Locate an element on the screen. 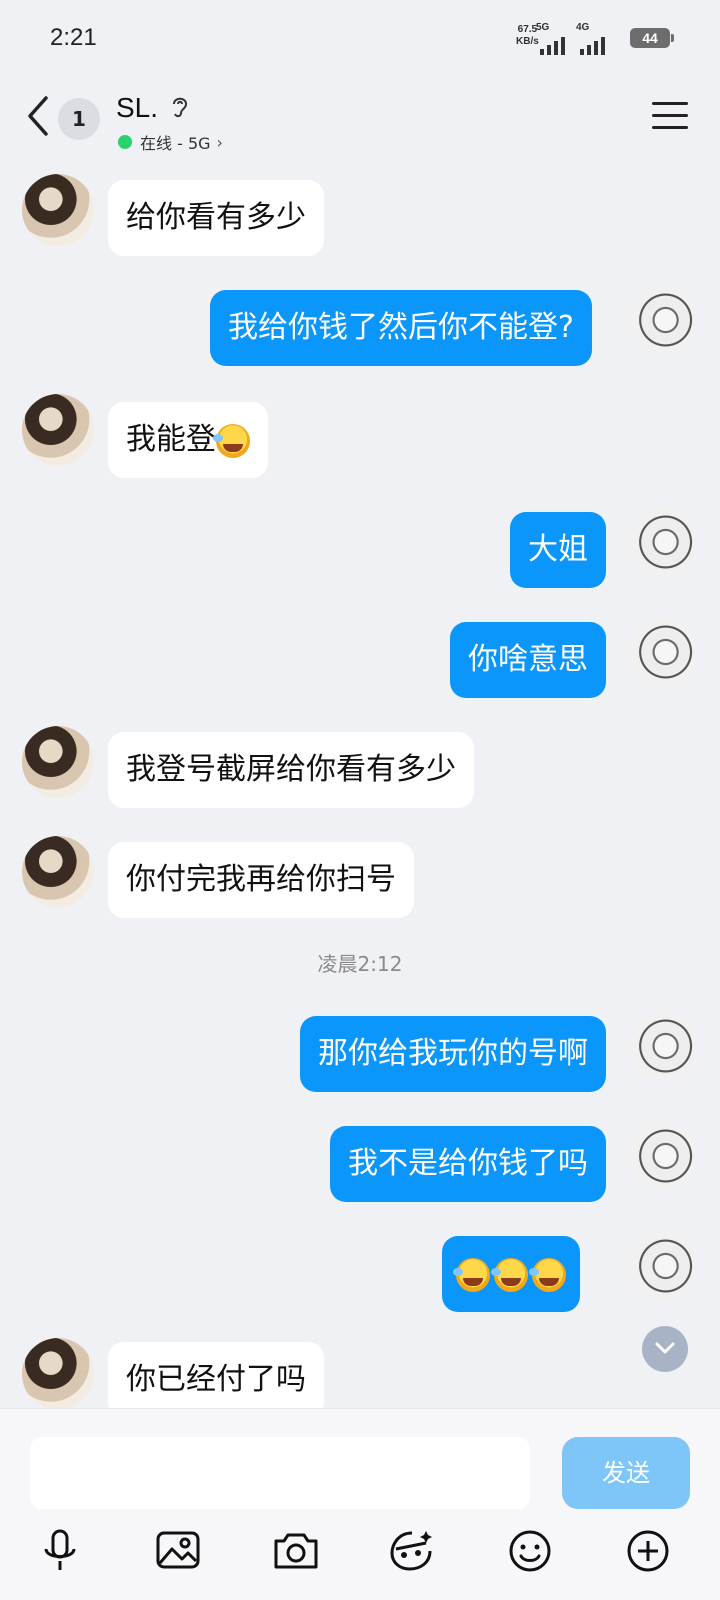  received-message: 我登号截屏给你看有多少 is located at coordinates (291, 770).